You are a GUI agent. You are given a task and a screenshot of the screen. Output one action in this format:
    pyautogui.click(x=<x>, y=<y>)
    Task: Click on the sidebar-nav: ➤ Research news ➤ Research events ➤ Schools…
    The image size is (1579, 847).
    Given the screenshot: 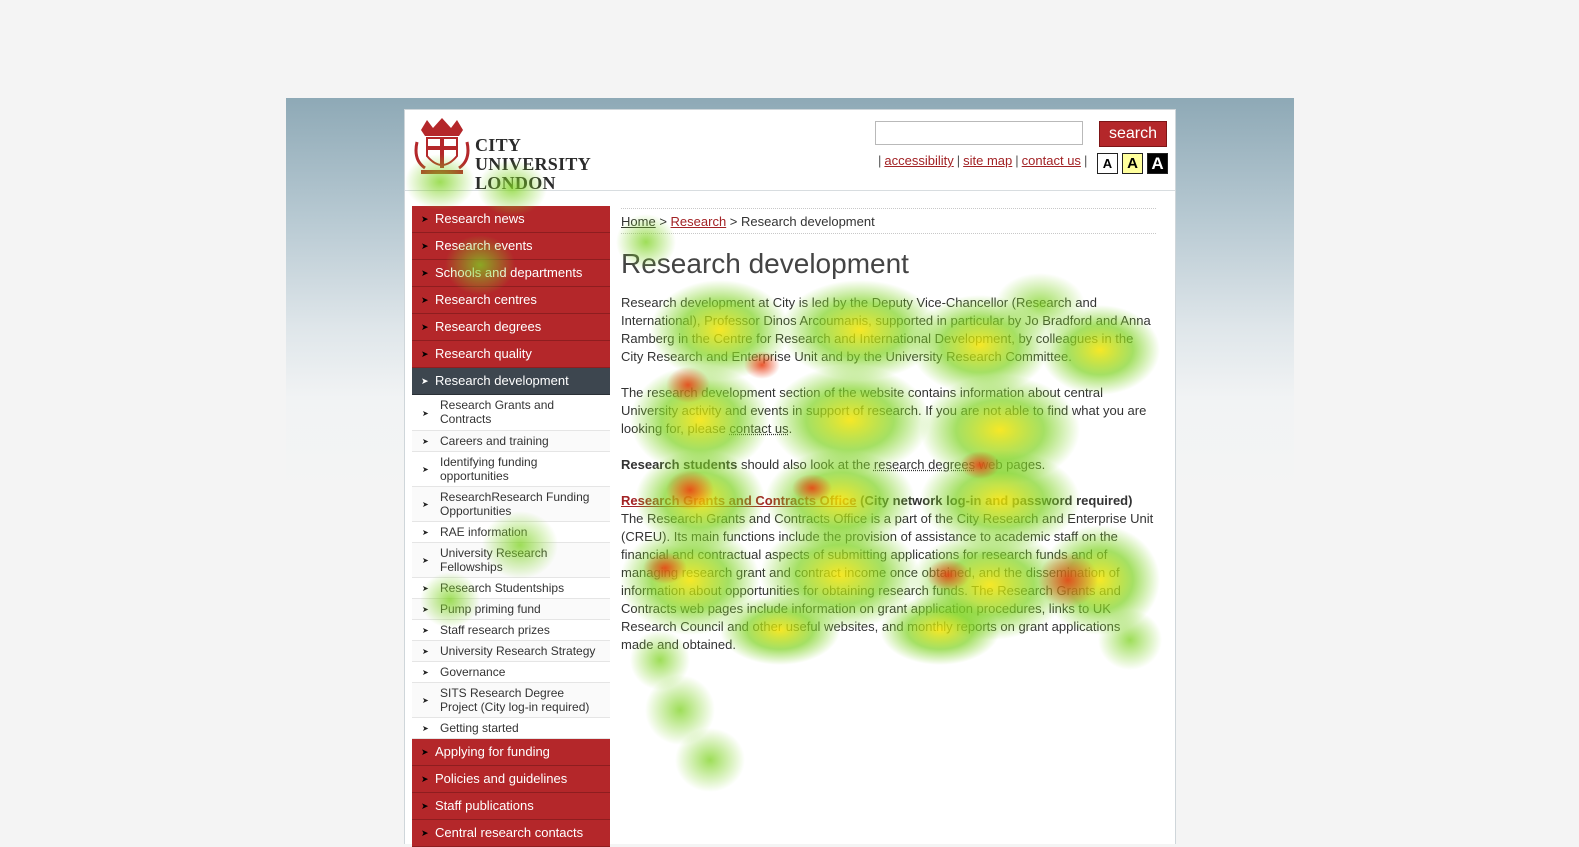 What is the action you would take?
    pyautogui.click(x=511, y=526)
    